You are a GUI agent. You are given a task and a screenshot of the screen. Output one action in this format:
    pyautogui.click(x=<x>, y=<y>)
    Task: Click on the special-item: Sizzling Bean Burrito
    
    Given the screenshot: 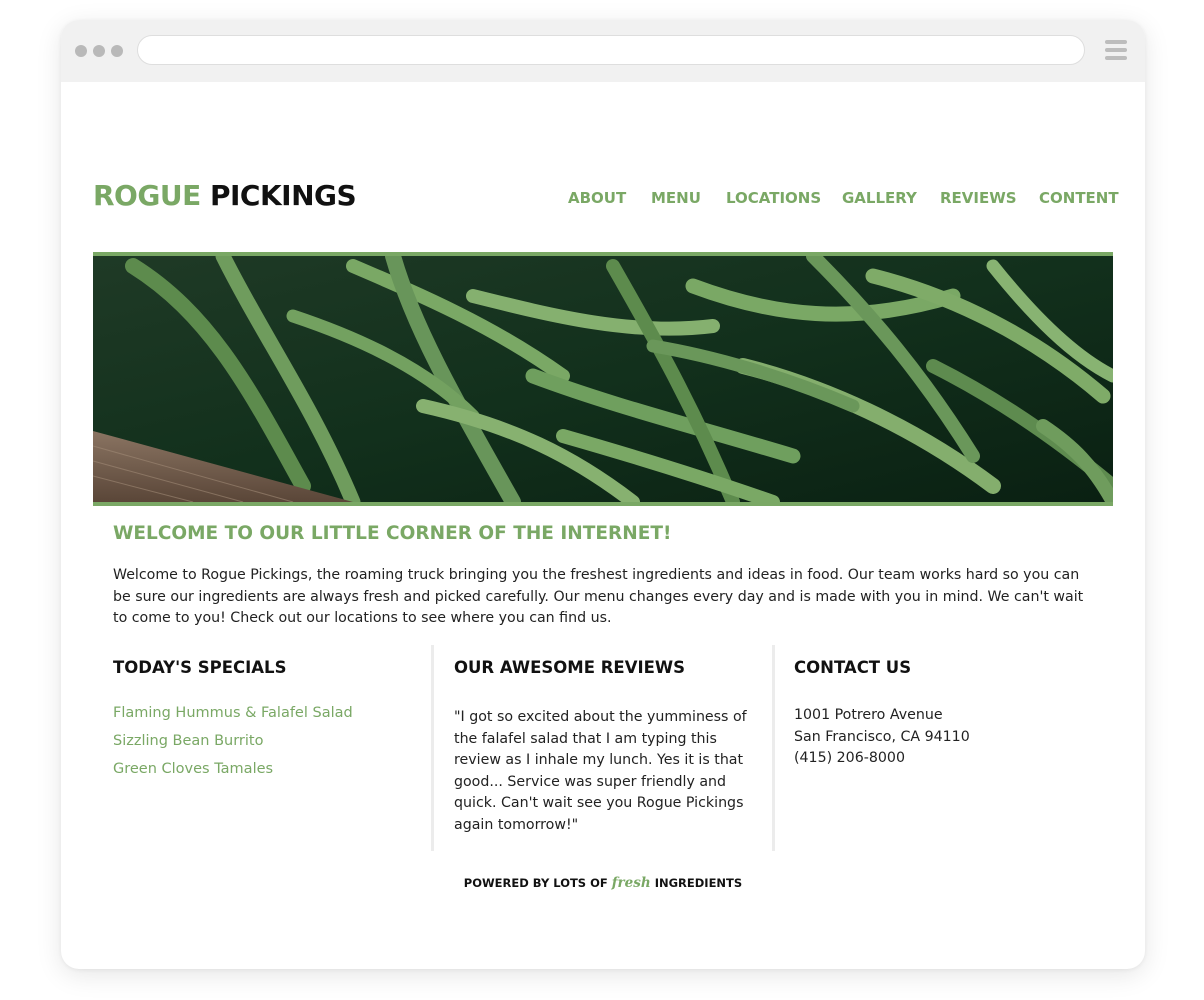 What is the action you would take?
    pyautogui.click(x=188, y=741)
    